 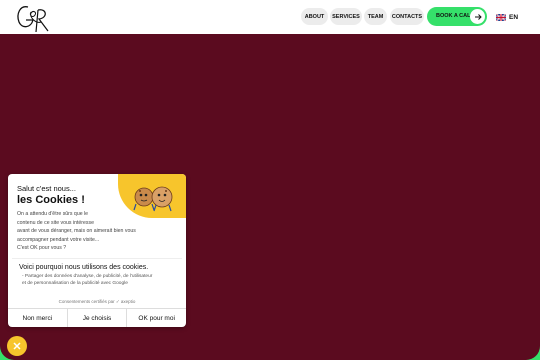 I want to click on nav-services-label: Services, so click(x=346, y=16).